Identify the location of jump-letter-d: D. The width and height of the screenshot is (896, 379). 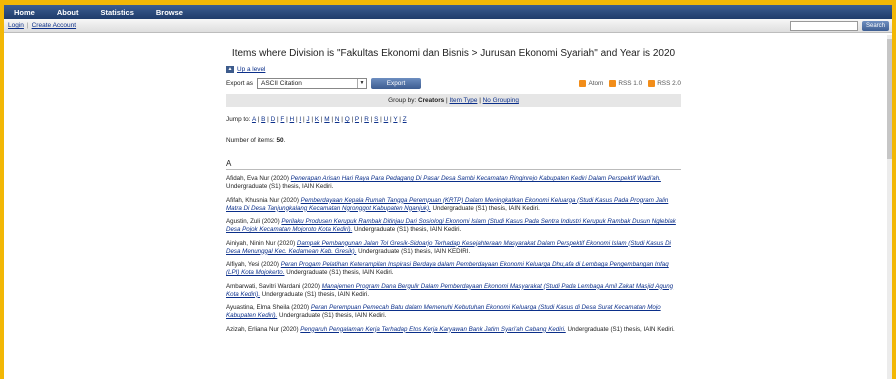
(273, 119).